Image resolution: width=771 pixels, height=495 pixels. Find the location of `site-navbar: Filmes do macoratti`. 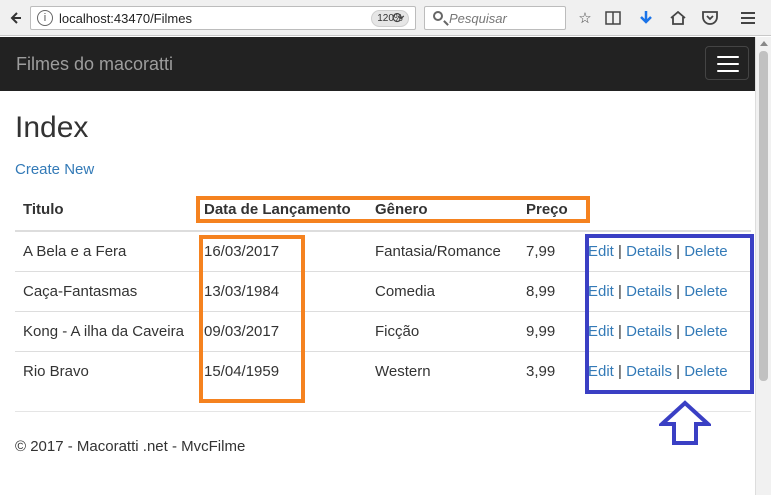

site-navbar: Filmes do macoratti is located at coordinates (377, 64).